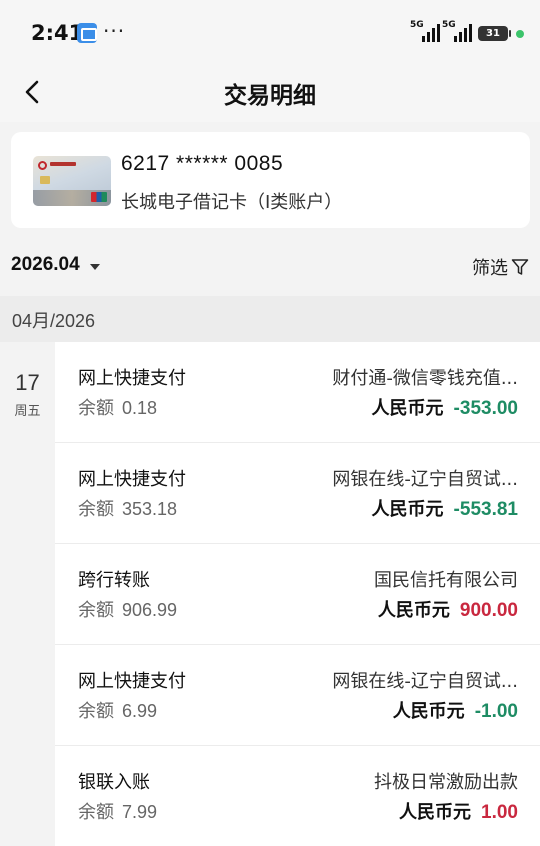  Describe the element at coordinates (297, 392) in the screenshot. I see `transaction-row: 网上快捷支付 余额 0.18 财付通-微信零钱充值... 人民币元 -353.00` at that location.